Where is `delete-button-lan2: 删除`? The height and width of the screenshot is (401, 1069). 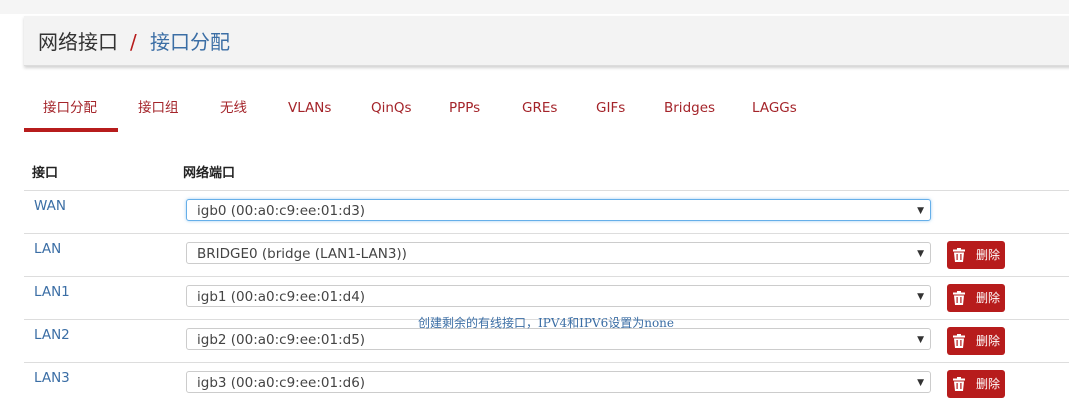
delete-button-lan2: 删除 is located at coordinates (976, 341).